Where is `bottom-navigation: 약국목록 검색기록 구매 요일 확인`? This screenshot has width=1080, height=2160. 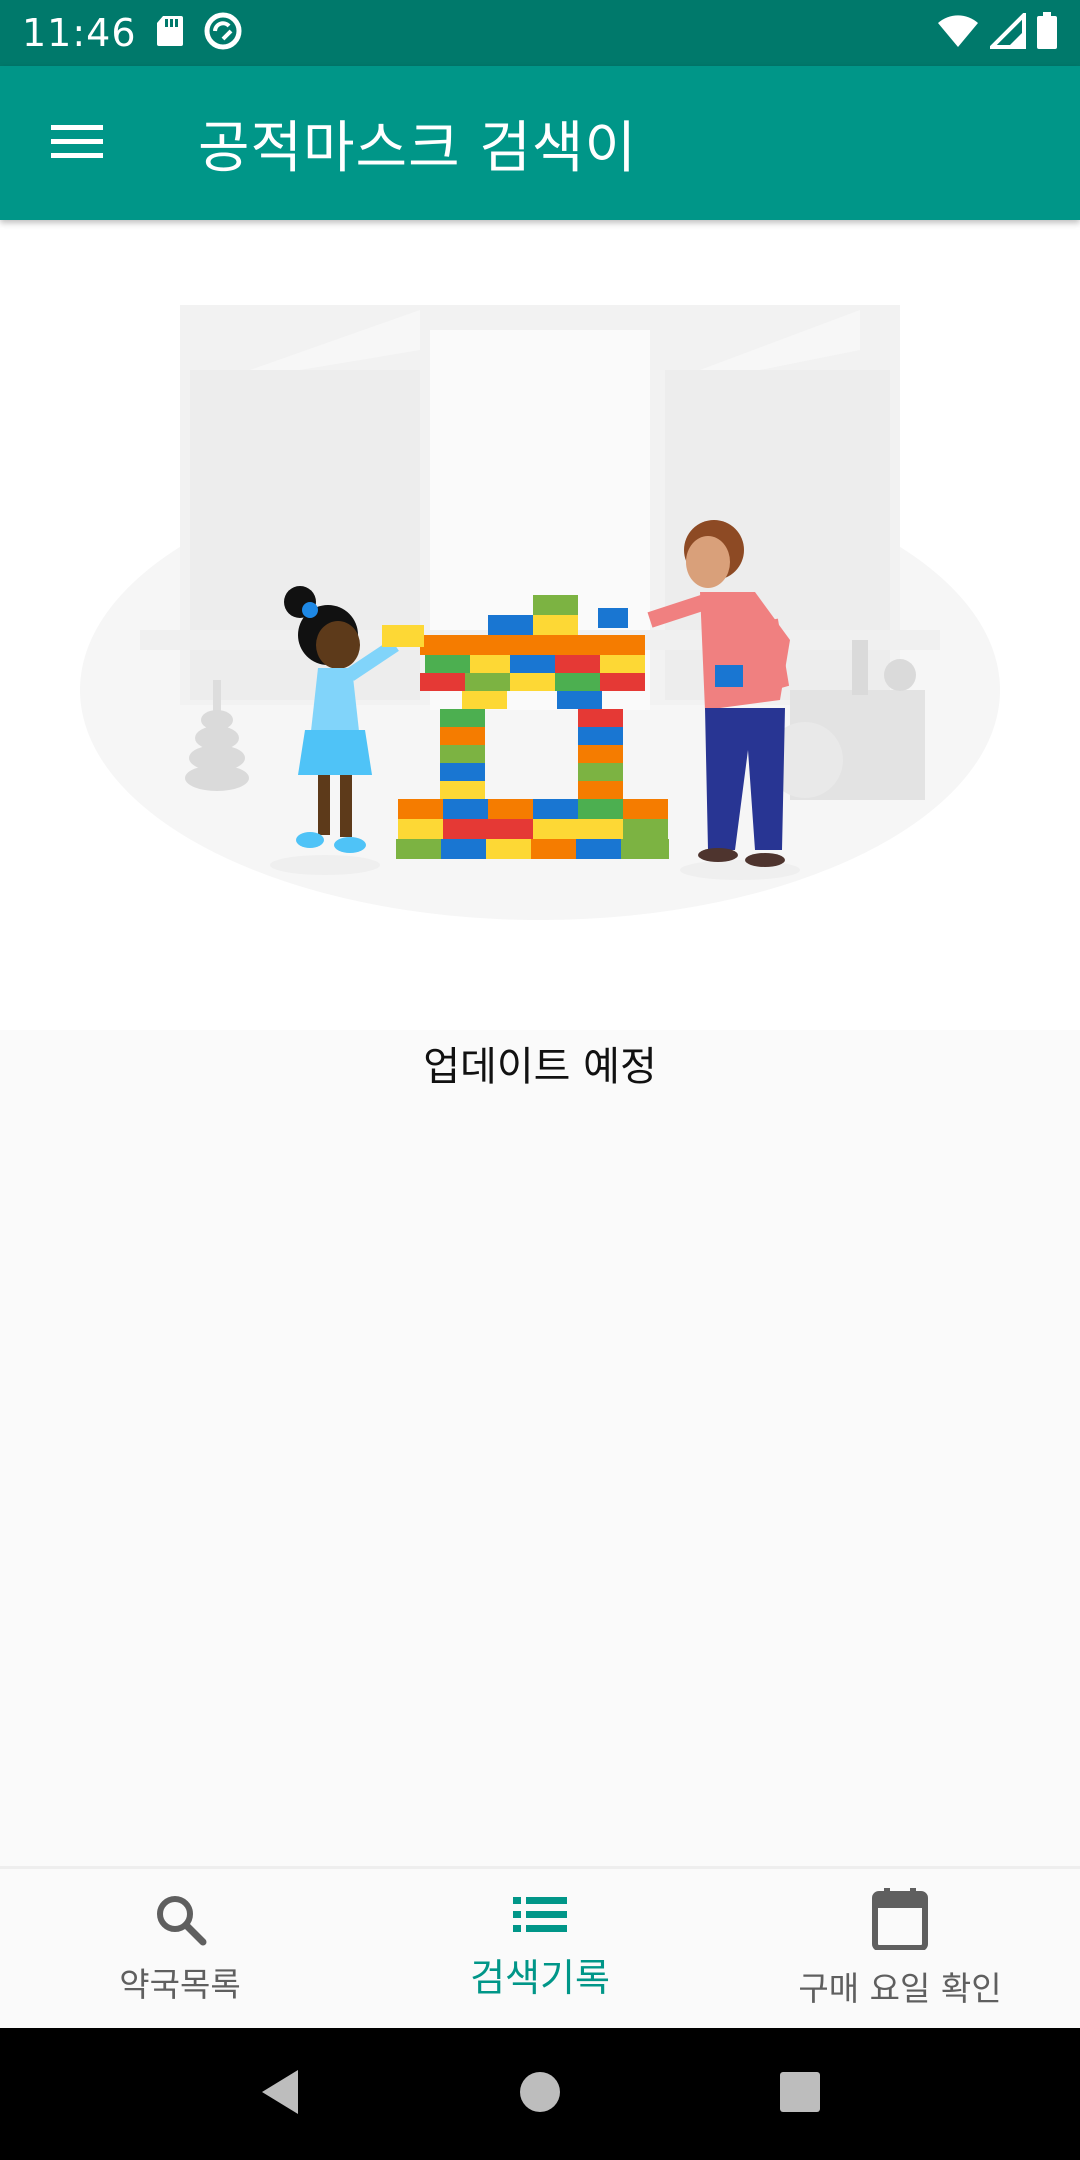
bottom-navigation: 약국목록 검색기록 구매 요일 확인 is located at coordinates (540, 1947).